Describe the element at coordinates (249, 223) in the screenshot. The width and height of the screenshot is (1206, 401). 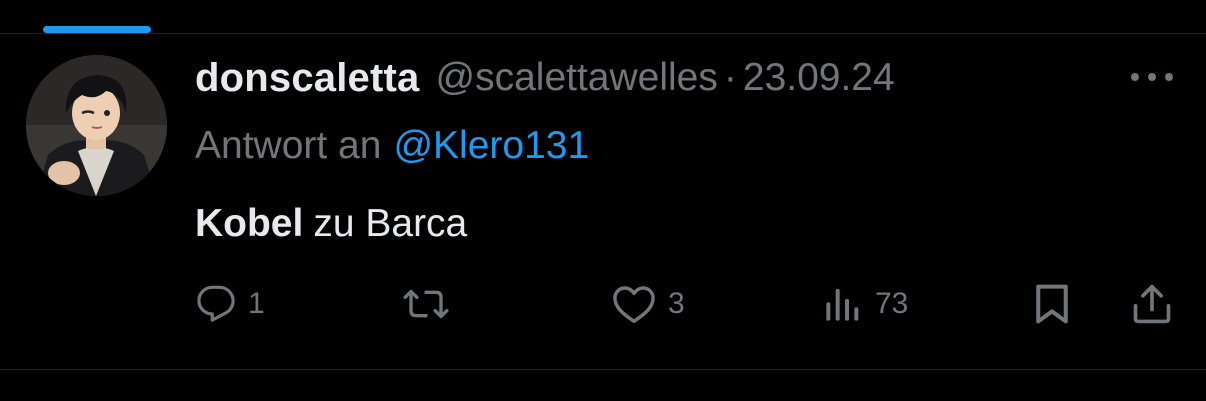
I see `tweet-text-bold: Kobel` at that location.